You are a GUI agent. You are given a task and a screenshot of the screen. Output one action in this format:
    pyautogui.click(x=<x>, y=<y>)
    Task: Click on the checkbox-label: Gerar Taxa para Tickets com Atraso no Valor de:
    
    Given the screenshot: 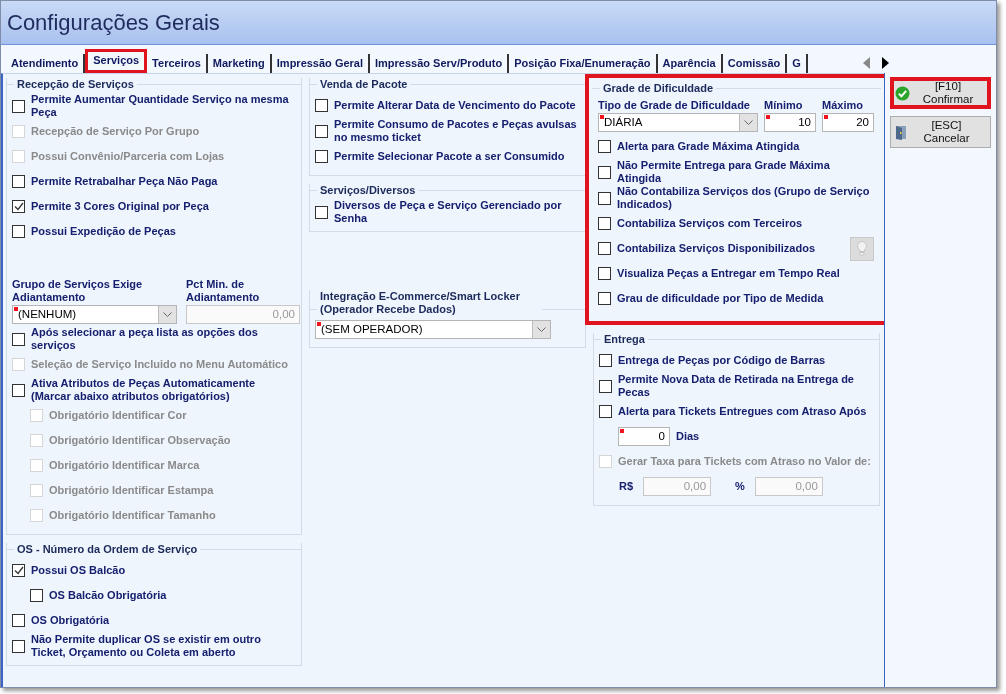 What is the action you would take?
    pyautogui.click(x=744, y=461)
    